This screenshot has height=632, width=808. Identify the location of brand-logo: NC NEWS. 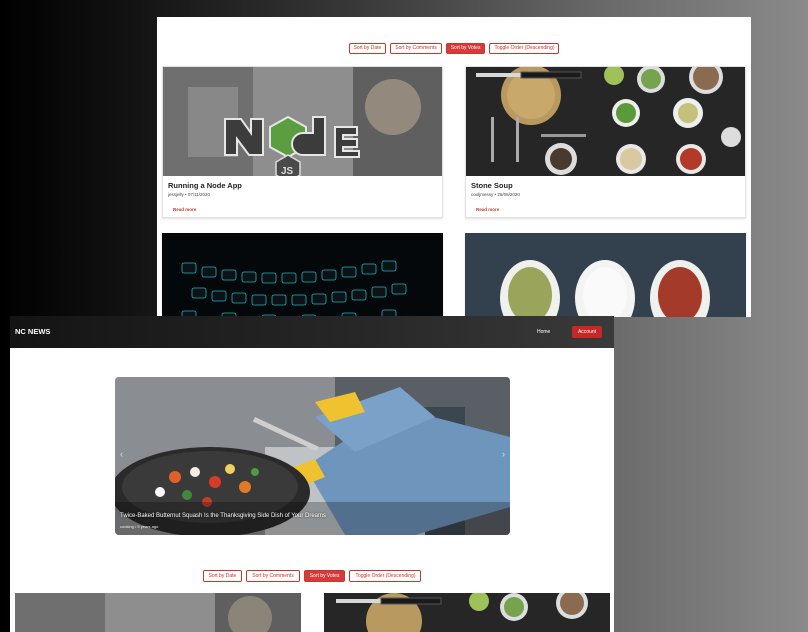
(32, 331).